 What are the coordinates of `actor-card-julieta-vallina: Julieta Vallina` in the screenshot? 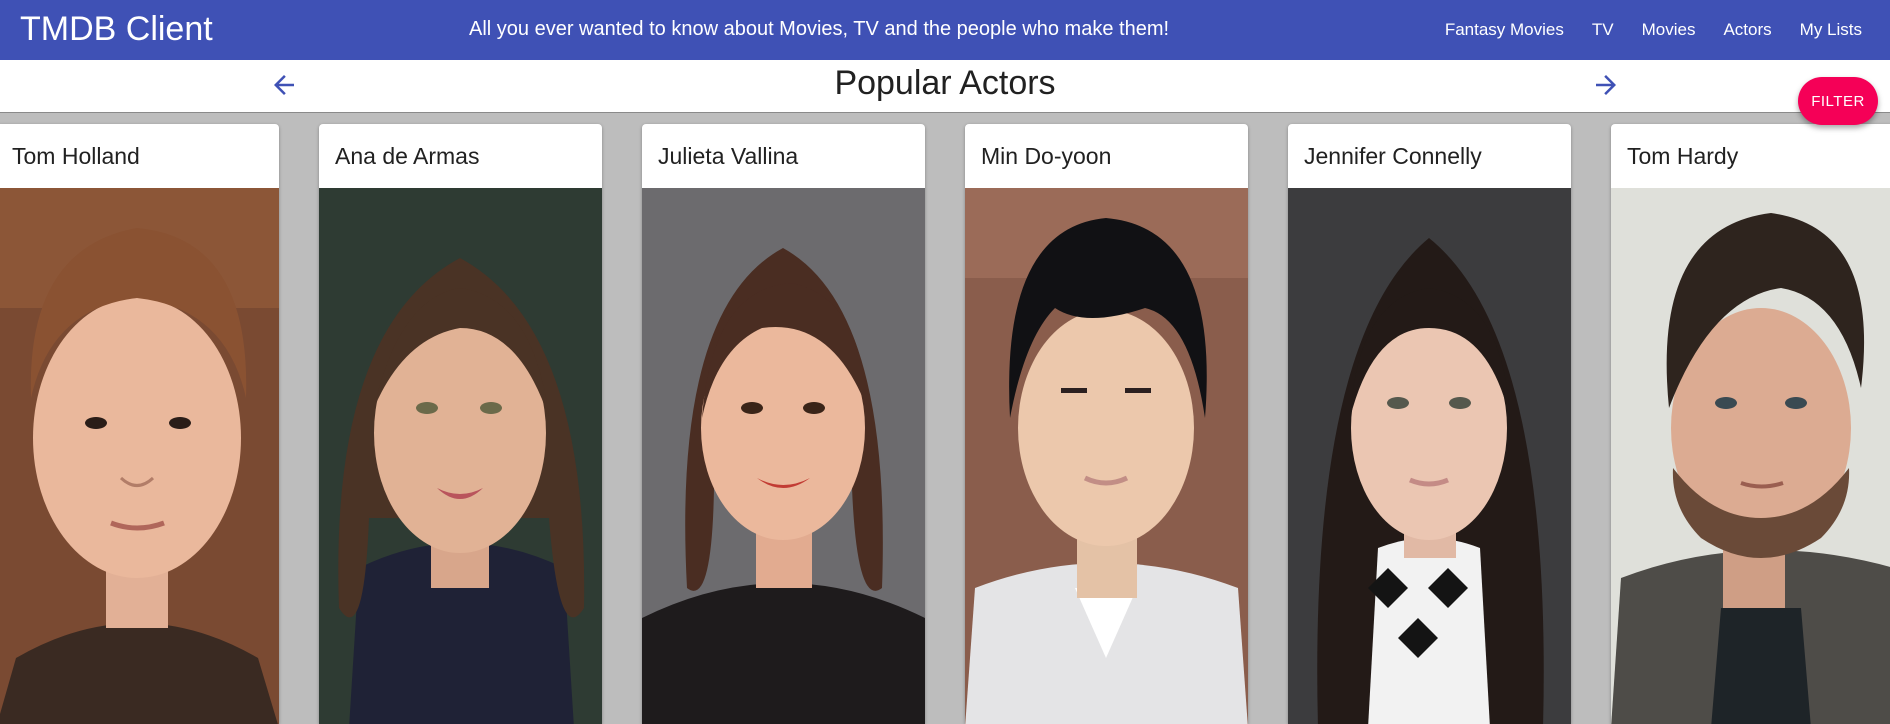 It's located at (783, 424).